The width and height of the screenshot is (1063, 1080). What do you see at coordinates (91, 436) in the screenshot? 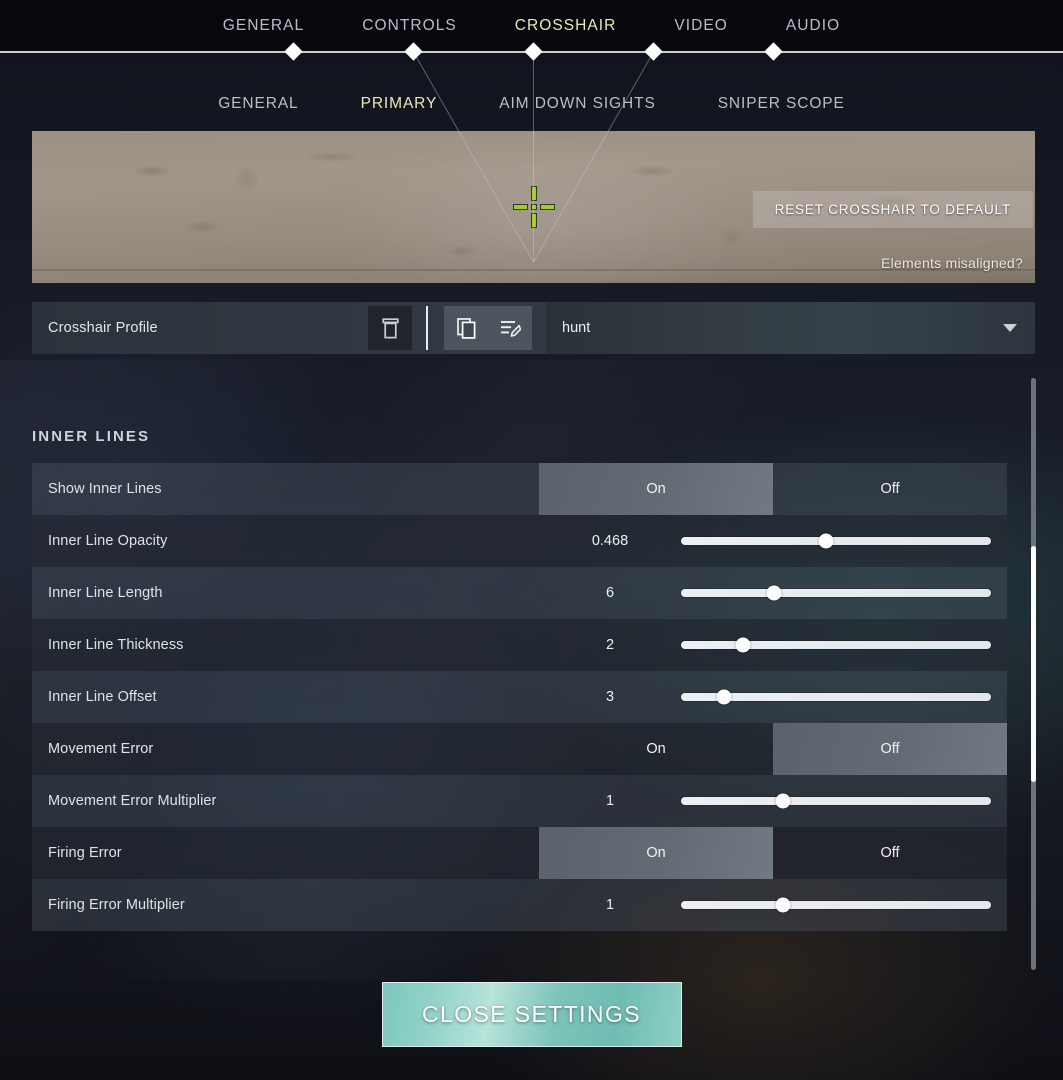
I see `section-heading-inner-lines: INNER LINES` at bounding box center [91, 436].